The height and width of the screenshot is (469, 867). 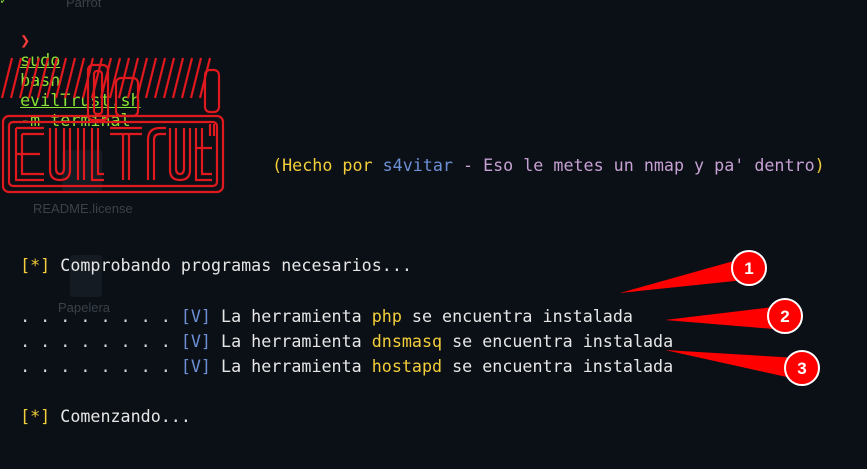 I want to click on callout-1-label: 1, so click(x=748, y=268).